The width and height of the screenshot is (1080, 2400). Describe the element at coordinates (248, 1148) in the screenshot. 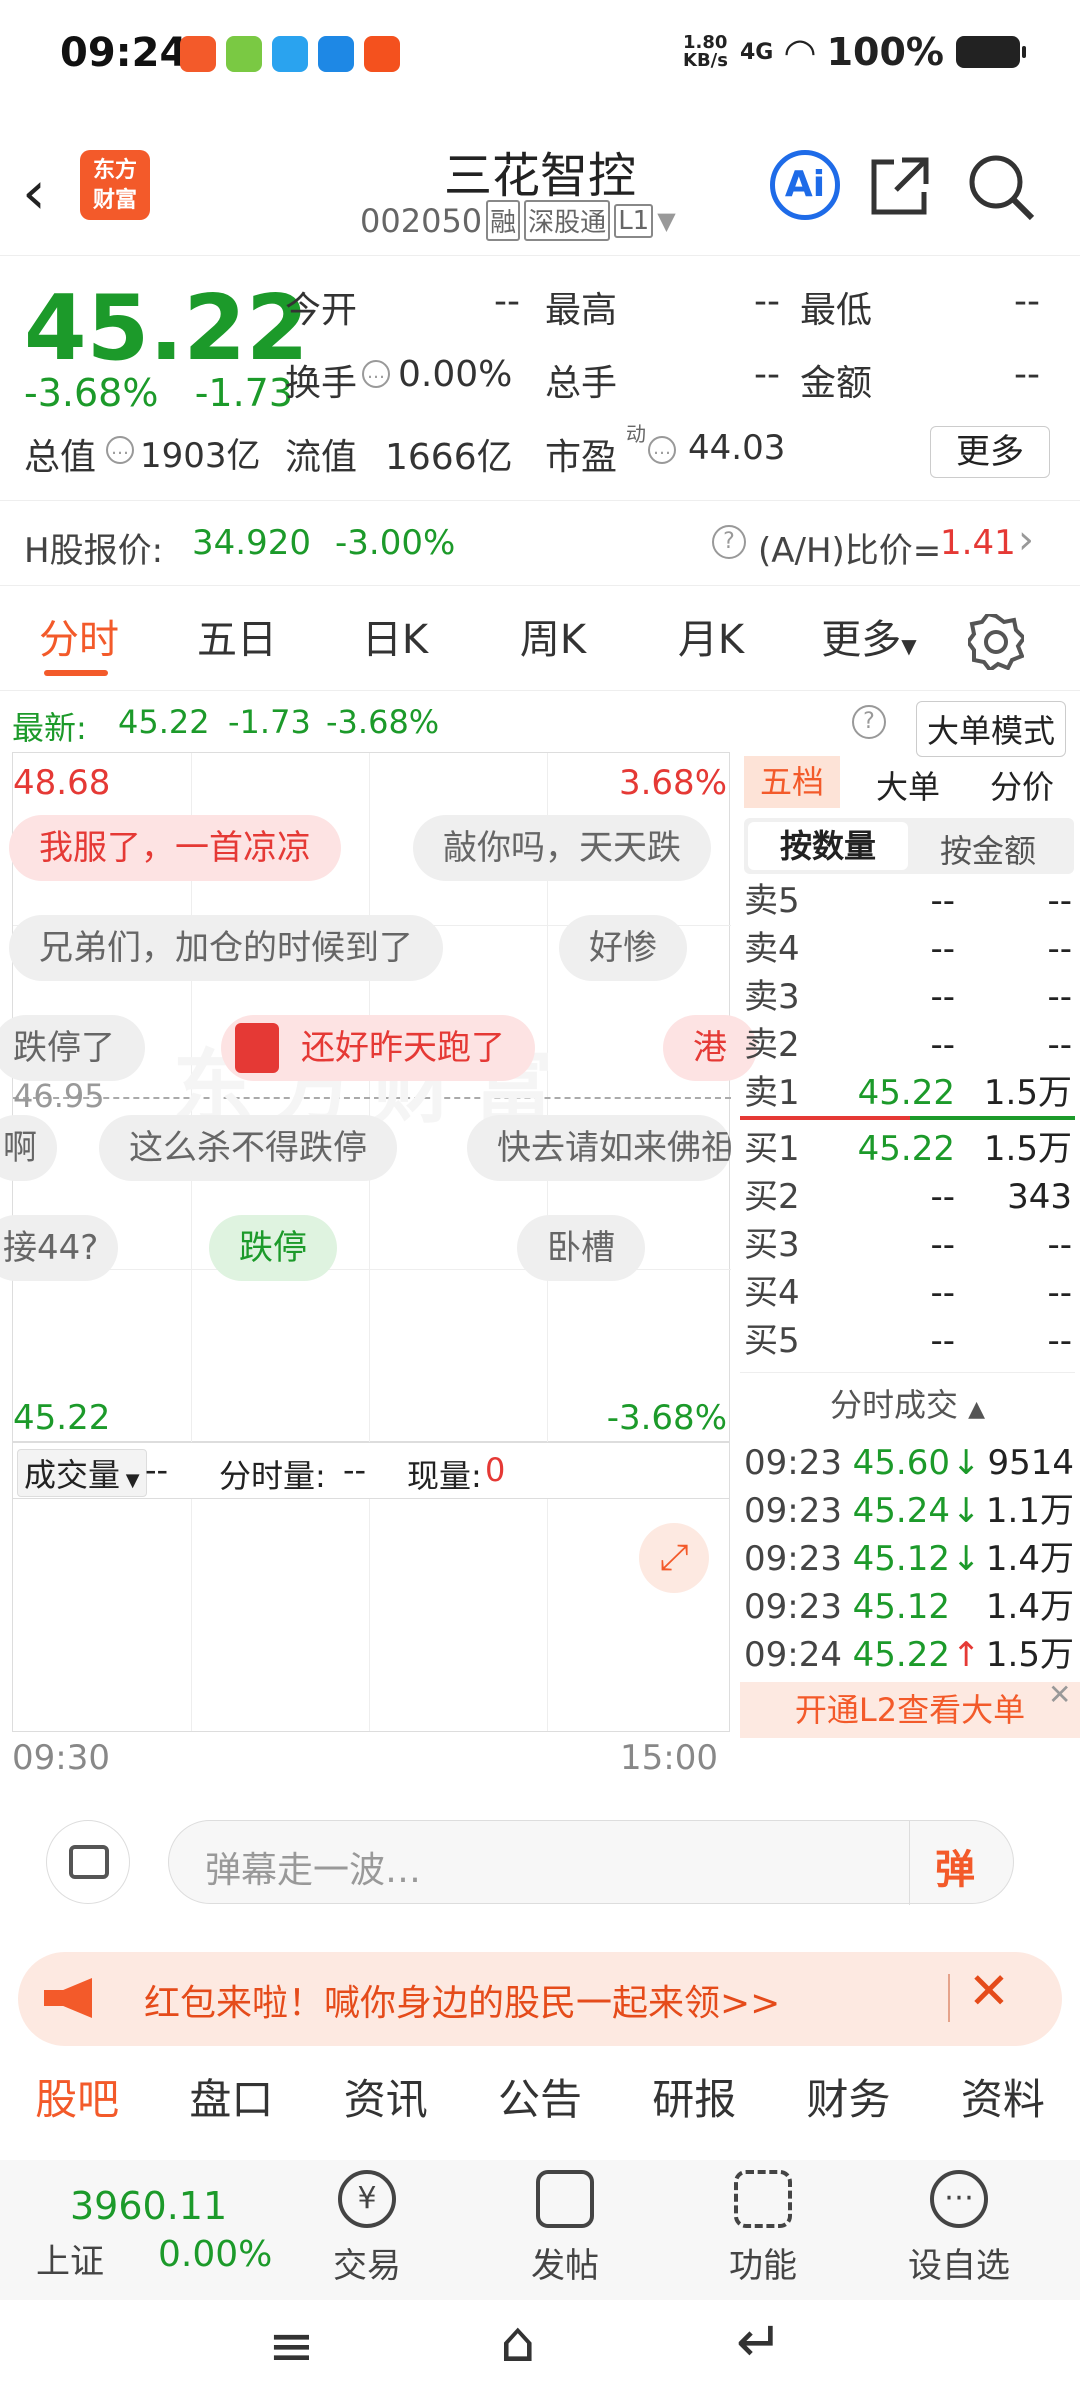

I see `danmu-bubble: 这么杀不得跌停` at that location.